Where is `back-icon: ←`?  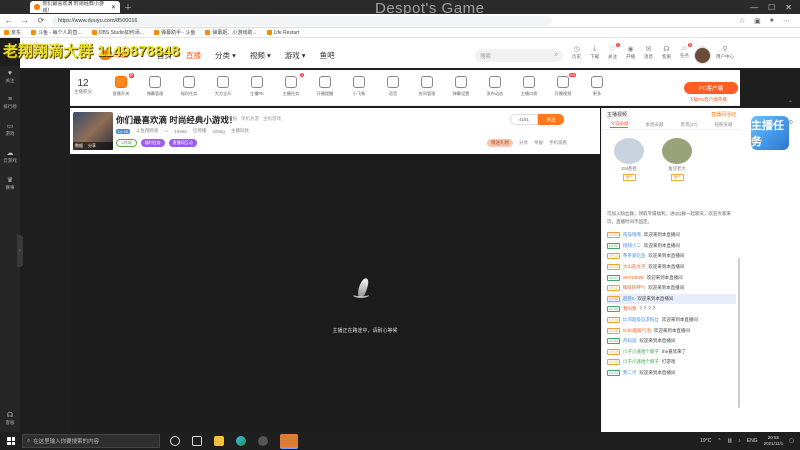
back-icon: ← is located at coordinates (9, 20).